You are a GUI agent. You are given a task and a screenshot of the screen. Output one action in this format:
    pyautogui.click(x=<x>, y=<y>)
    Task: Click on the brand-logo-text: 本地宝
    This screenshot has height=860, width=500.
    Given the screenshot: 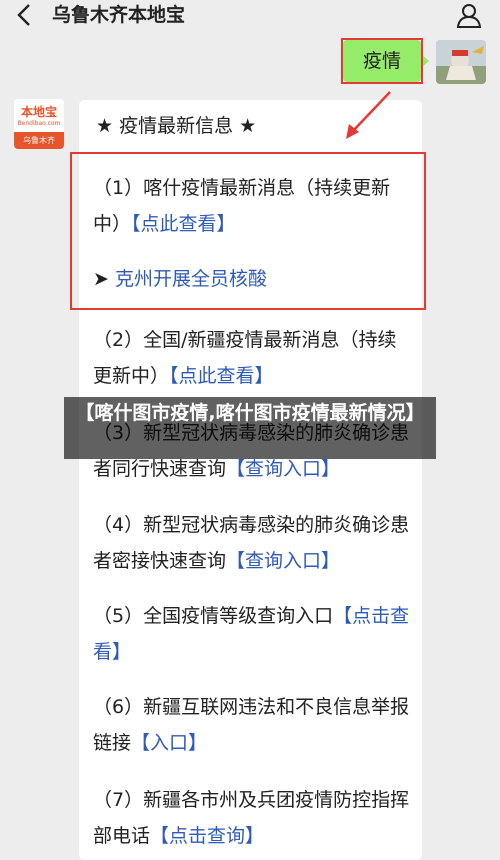 What is the action you would take?
    pyautogui.click(x=38, y=112)
    